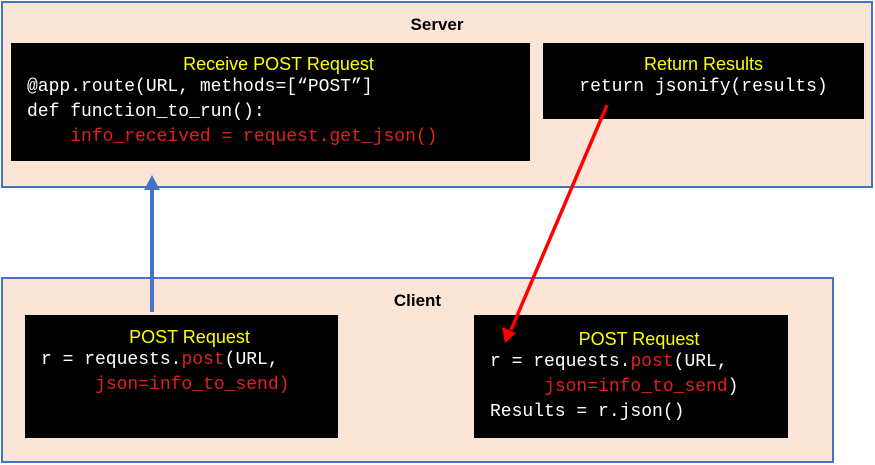 Image resolution: width=875 pixels, height=465 pixels. What do you see at coordinates (152, 182) in the screenshot?
I see `request-arrow-head` at bounding box center [152, 182].